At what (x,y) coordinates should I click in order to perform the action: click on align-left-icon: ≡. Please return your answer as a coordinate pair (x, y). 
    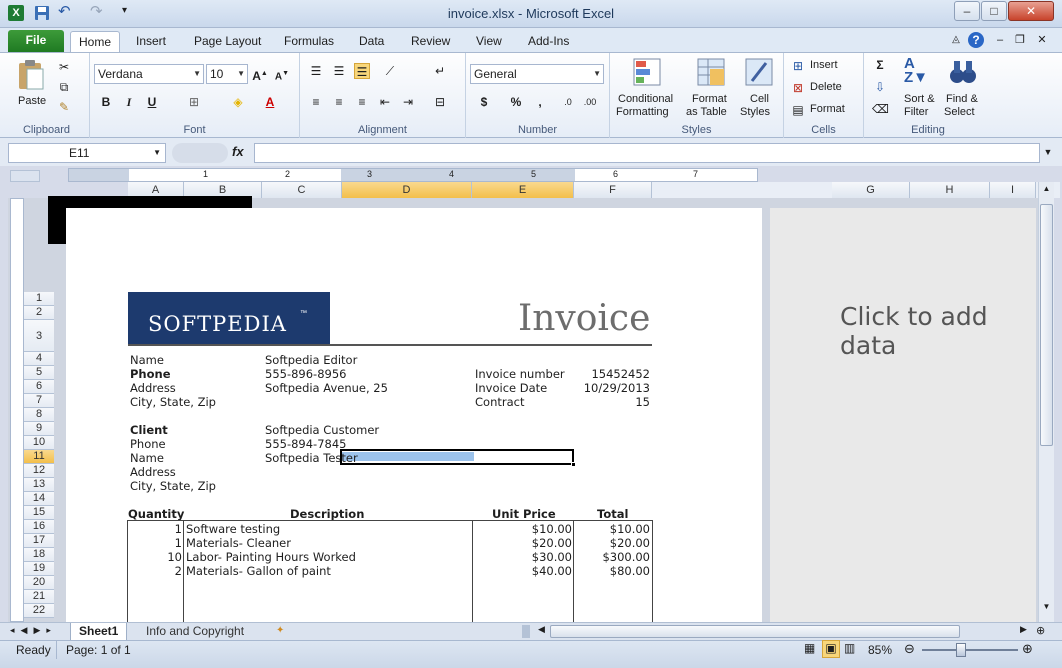
    Looking at the image, I should click on (316, 102).